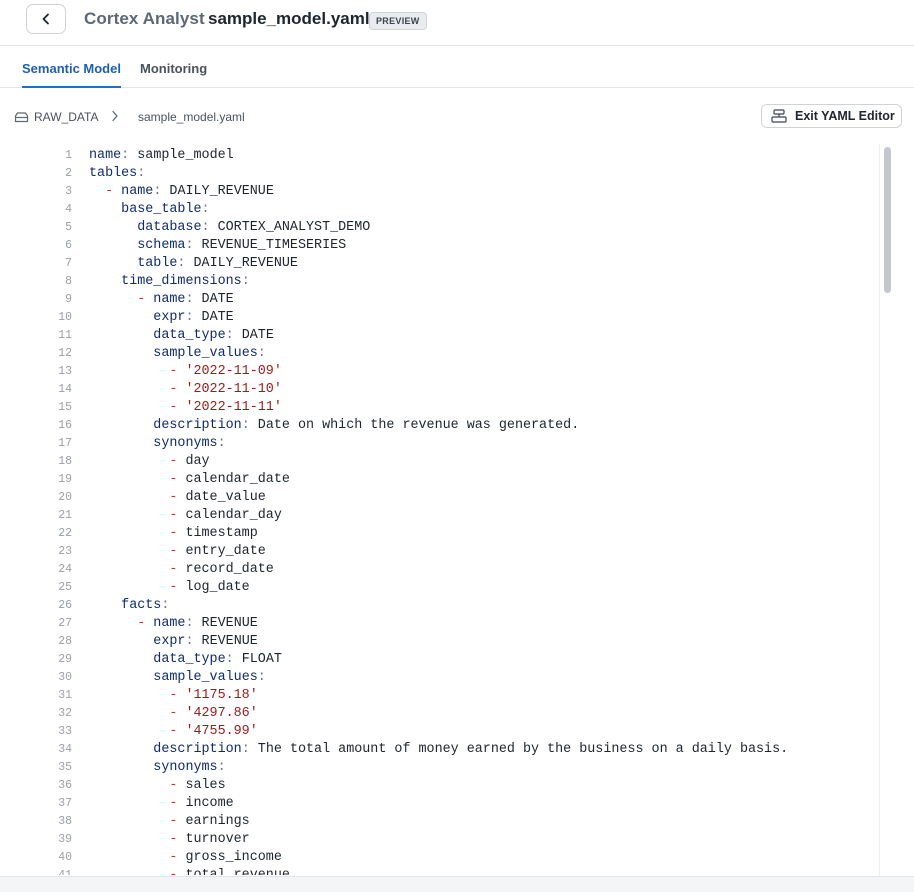 This screenshot has width=914, height=892. What do you see at coordinates (440, 534) in the screenshot?
I see `code-line: 22 - timestamp` at bounding box center [440, 534].